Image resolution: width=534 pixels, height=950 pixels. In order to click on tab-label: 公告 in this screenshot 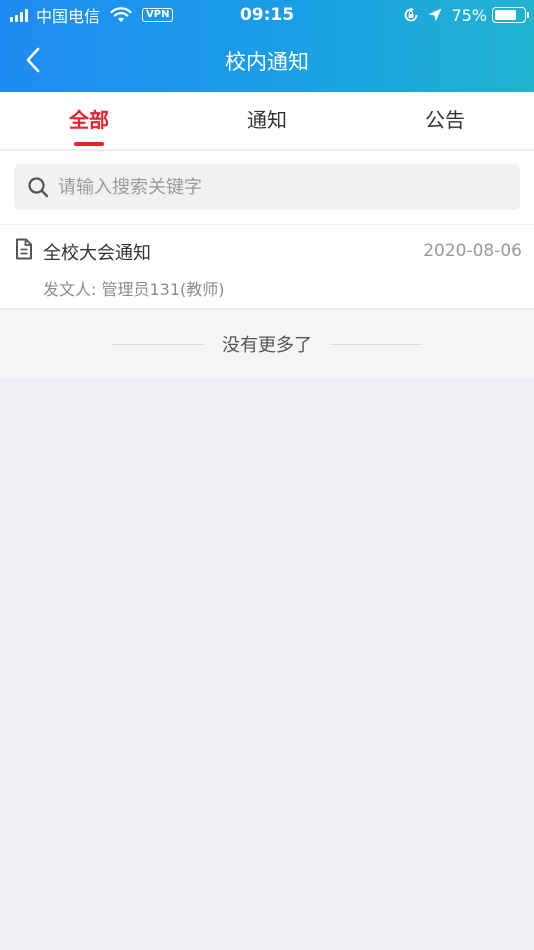, I will do `click(445, 120)`.